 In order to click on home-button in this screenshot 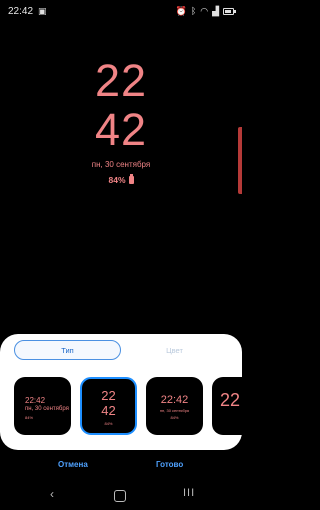, I will do `click(120, 496)`.